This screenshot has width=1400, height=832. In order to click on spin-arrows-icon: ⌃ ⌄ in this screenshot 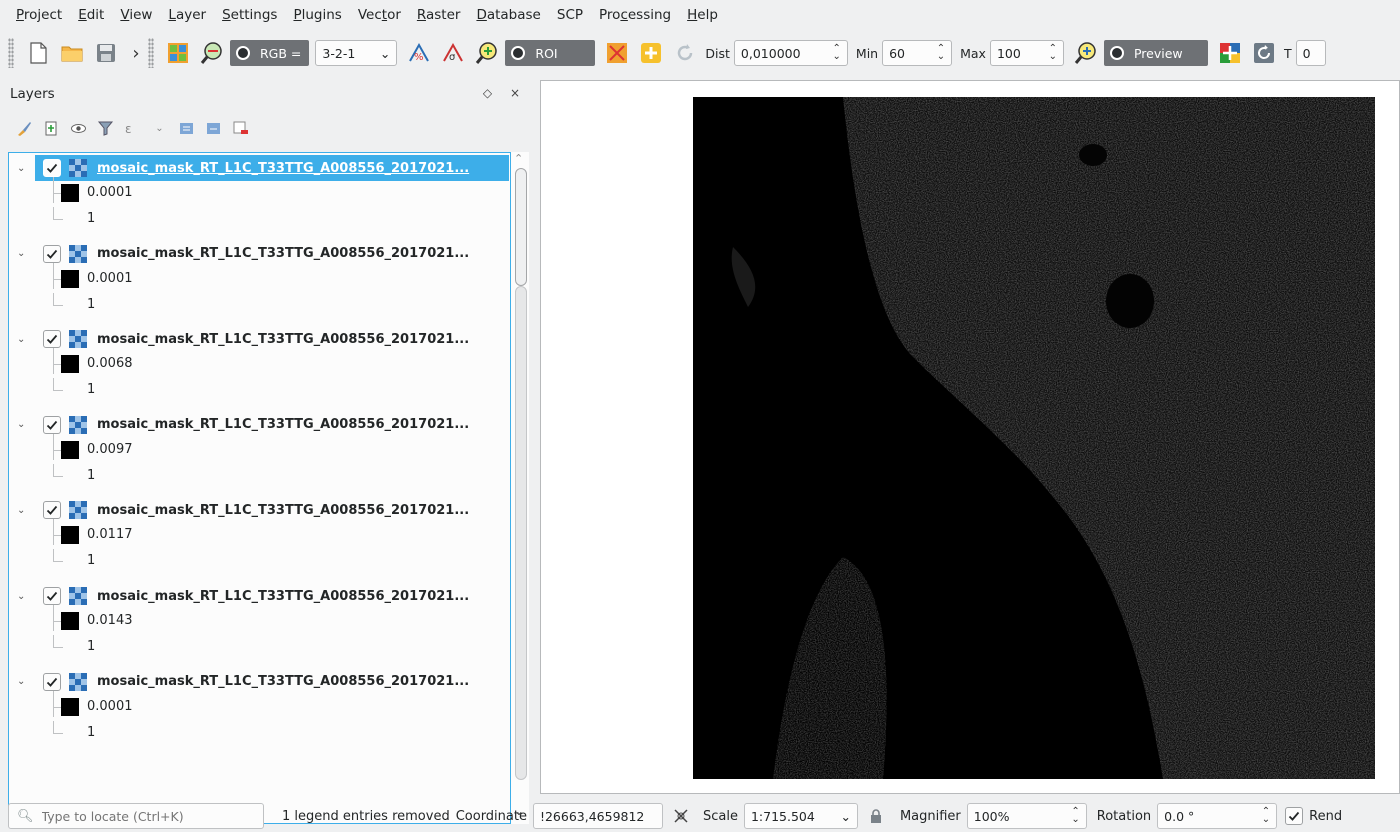, I will do `click(941, 52)`.